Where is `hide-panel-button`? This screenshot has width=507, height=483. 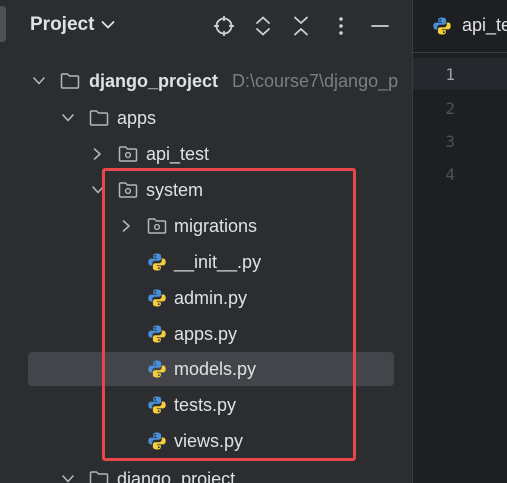 hide-panel-button is located at coordinates (380, 26).